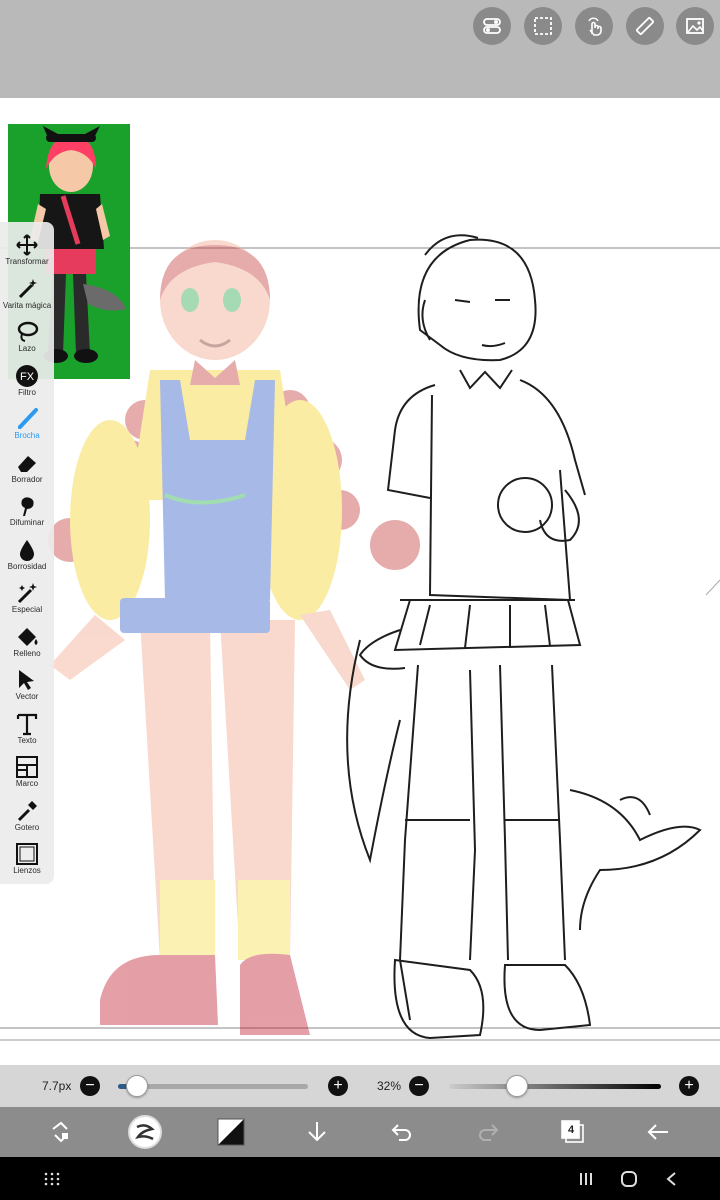  Describe the element at coordinates (27, 593) in the screenshot. I see `special-icon` at that location.